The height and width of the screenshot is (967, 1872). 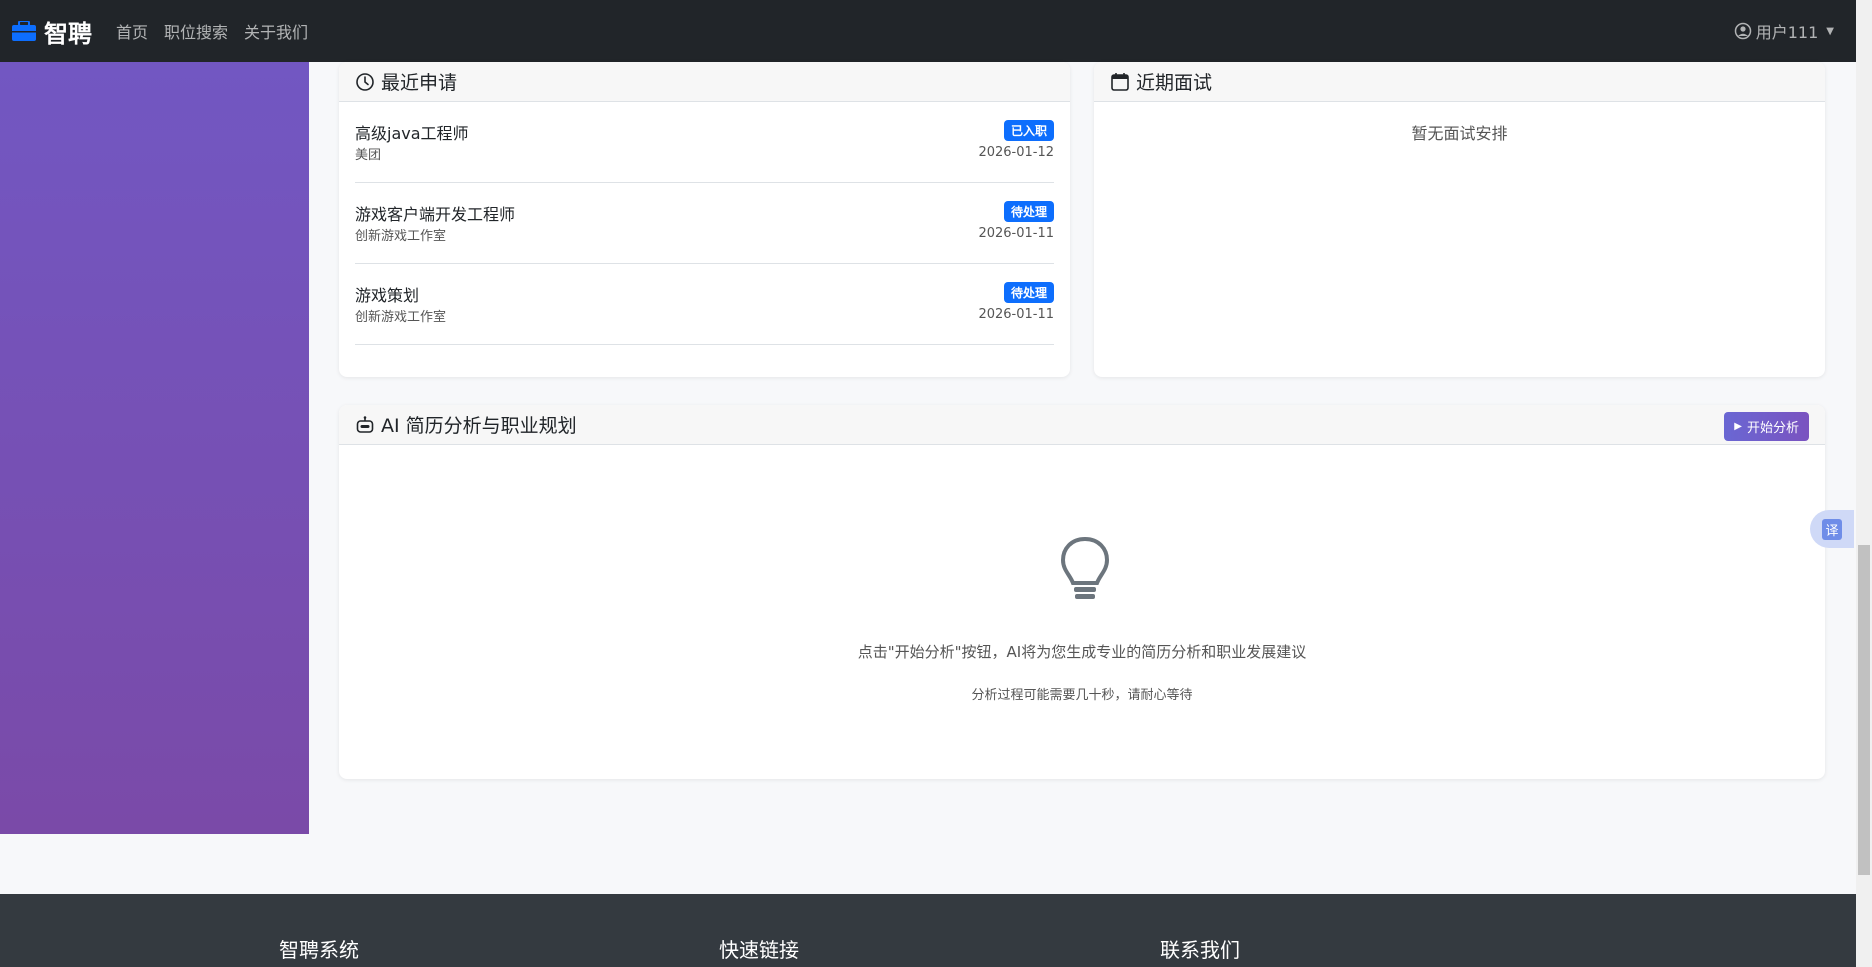 What do you see at coordinates (1082, 652) in the screenshot?
I see `ai-hint-text: 点击"开始分析"按钮，AI将为您生成专业的简历分析和职业发展建议` at bounding box center [1082, 652].